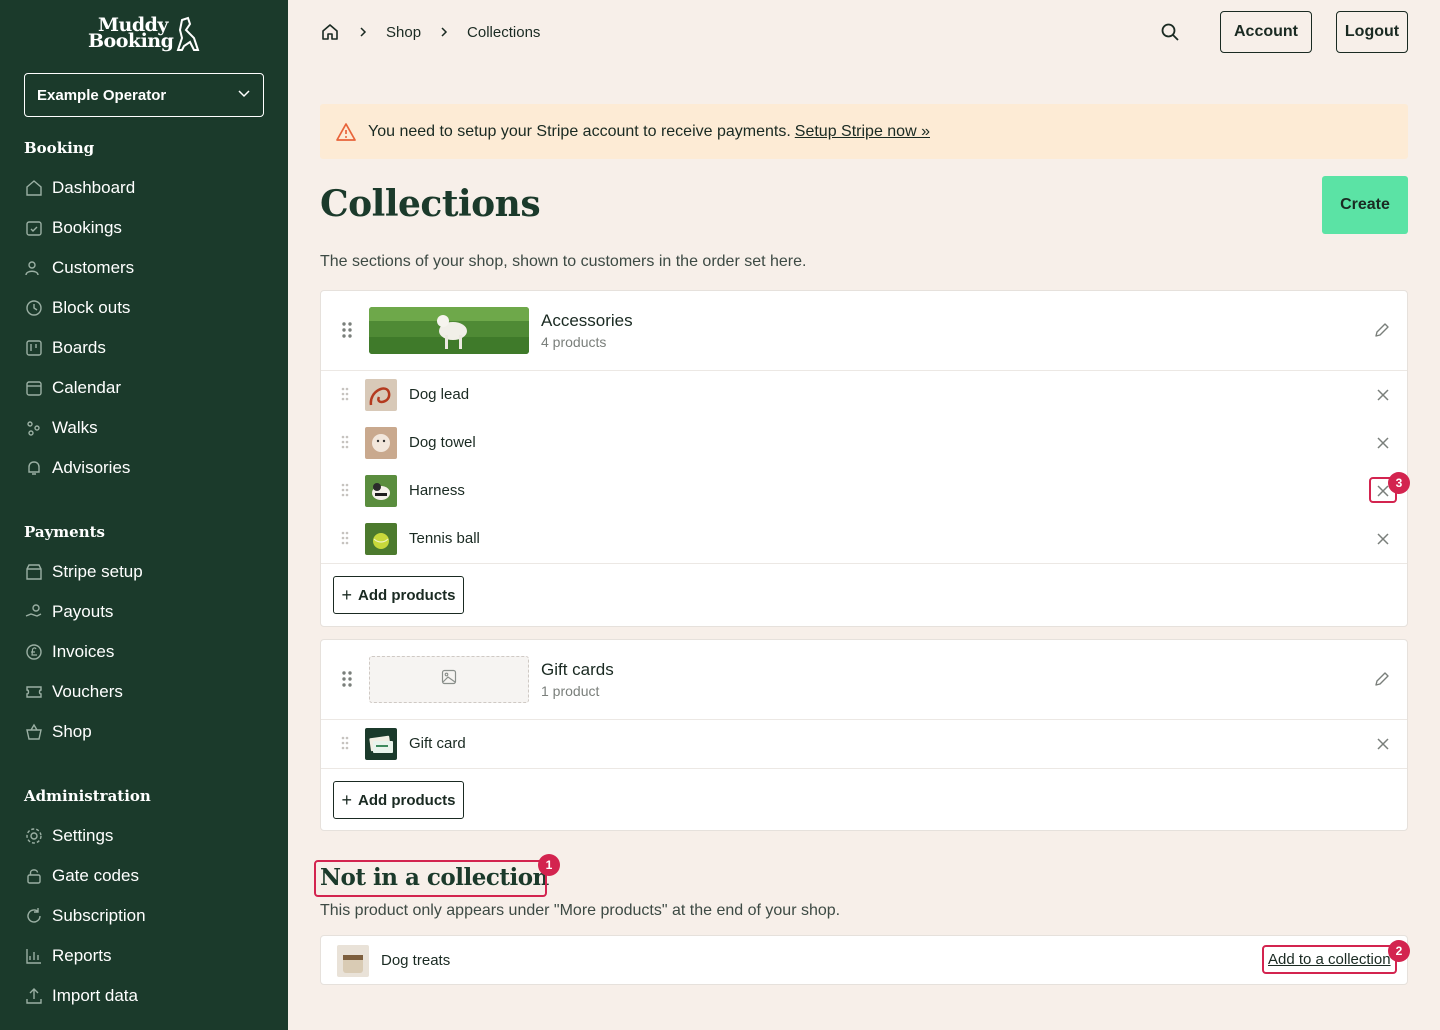  What do you see at coordinates (864, 331) in the screenshot?
I see `collection-header: Accessories 4 products` at bounding box center [864, 331].